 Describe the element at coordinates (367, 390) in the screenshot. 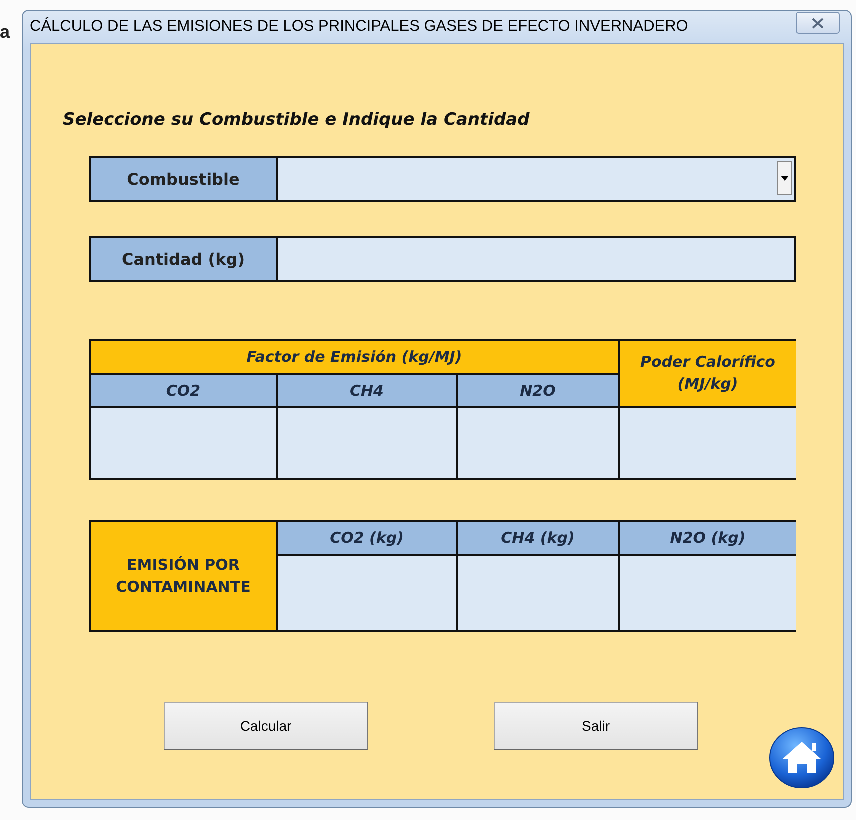

I see `column-header: CH4` at that location.